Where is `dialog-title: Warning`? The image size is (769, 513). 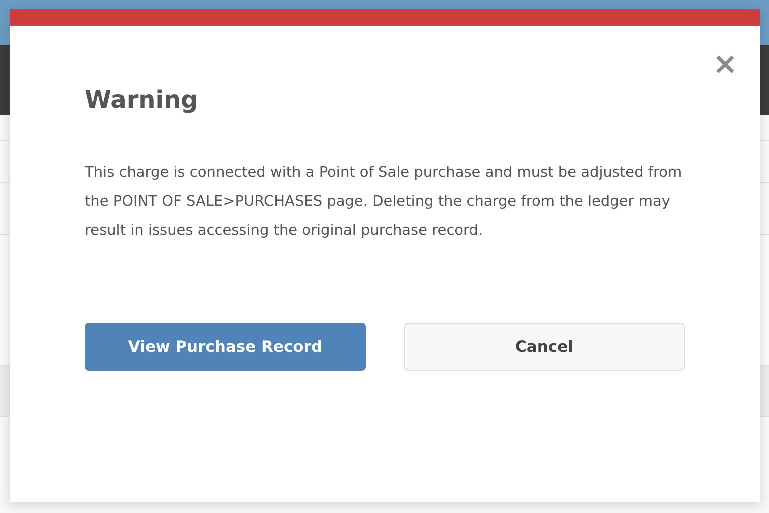
dialog-title: Warning is located at coordinates (142, 100).